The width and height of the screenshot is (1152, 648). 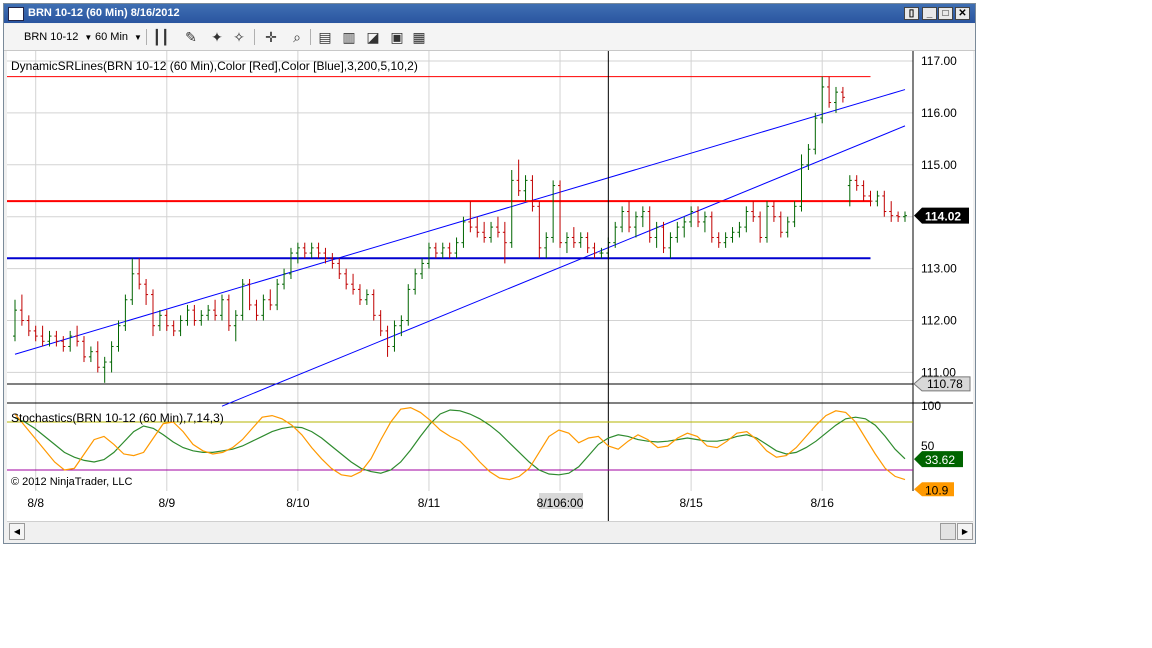 What do you see at coordinates (823, 503) in the screenshot?
I see `time-axis-label: 8/16` at bounding box center [823, 503].